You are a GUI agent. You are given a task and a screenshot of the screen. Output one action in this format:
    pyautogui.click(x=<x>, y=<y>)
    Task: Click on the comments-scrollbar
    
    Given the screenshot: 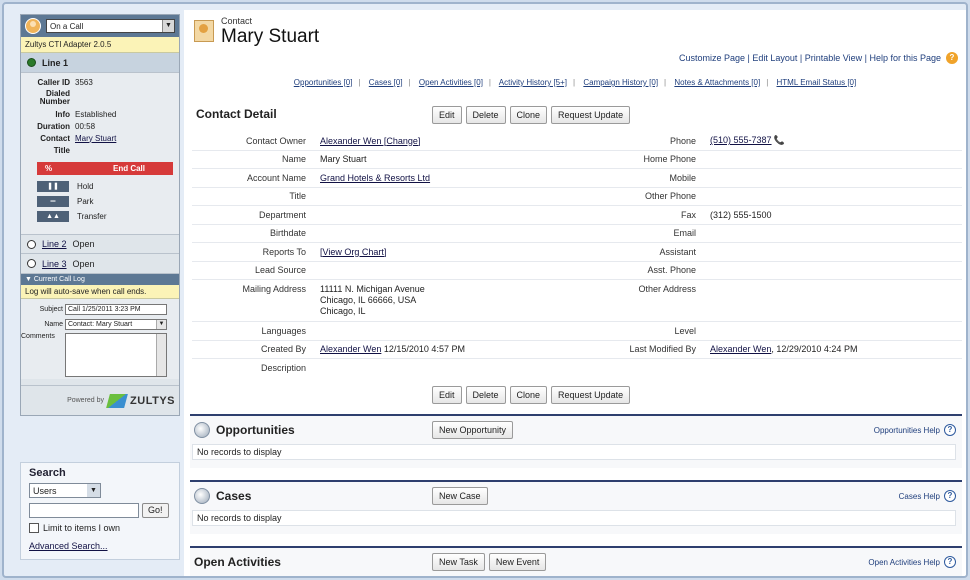 What is the action you would take?
    pyautogui.click(x=161, y=355)
    